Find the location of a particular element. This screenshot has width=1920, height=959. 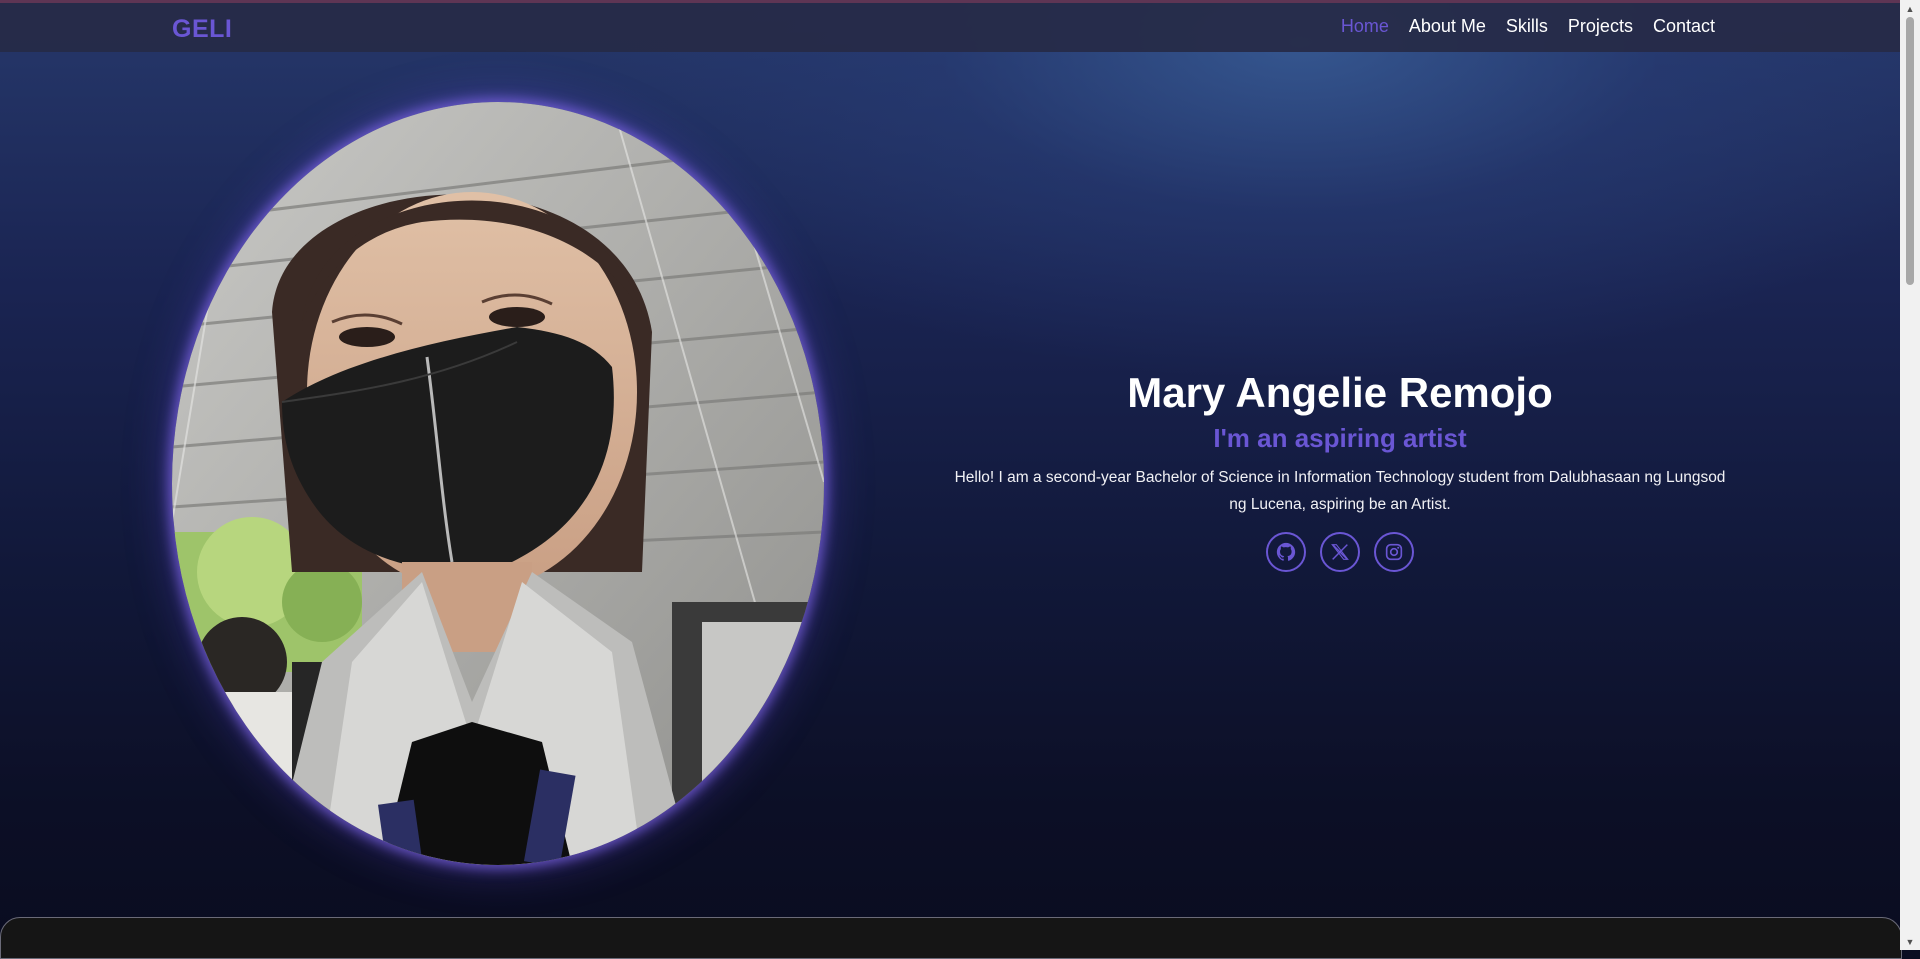

nav-link-skills: Skills is located at coordinates (1527, 26).